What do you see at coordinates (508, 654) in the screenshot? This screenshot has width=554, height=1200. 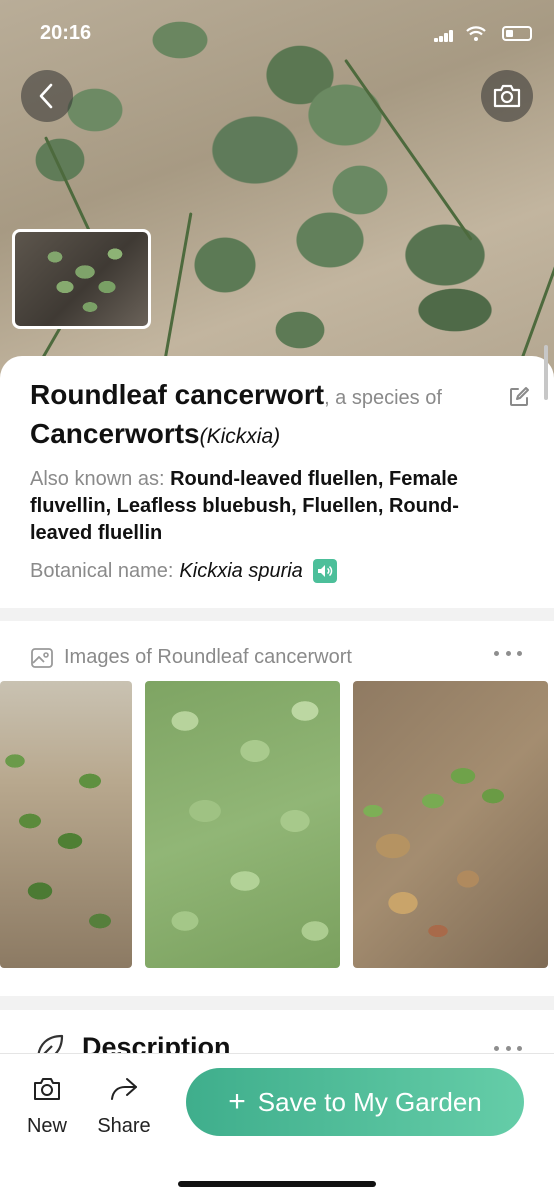 I see `images-more-dots-icon` at bounding box center [508, 654].